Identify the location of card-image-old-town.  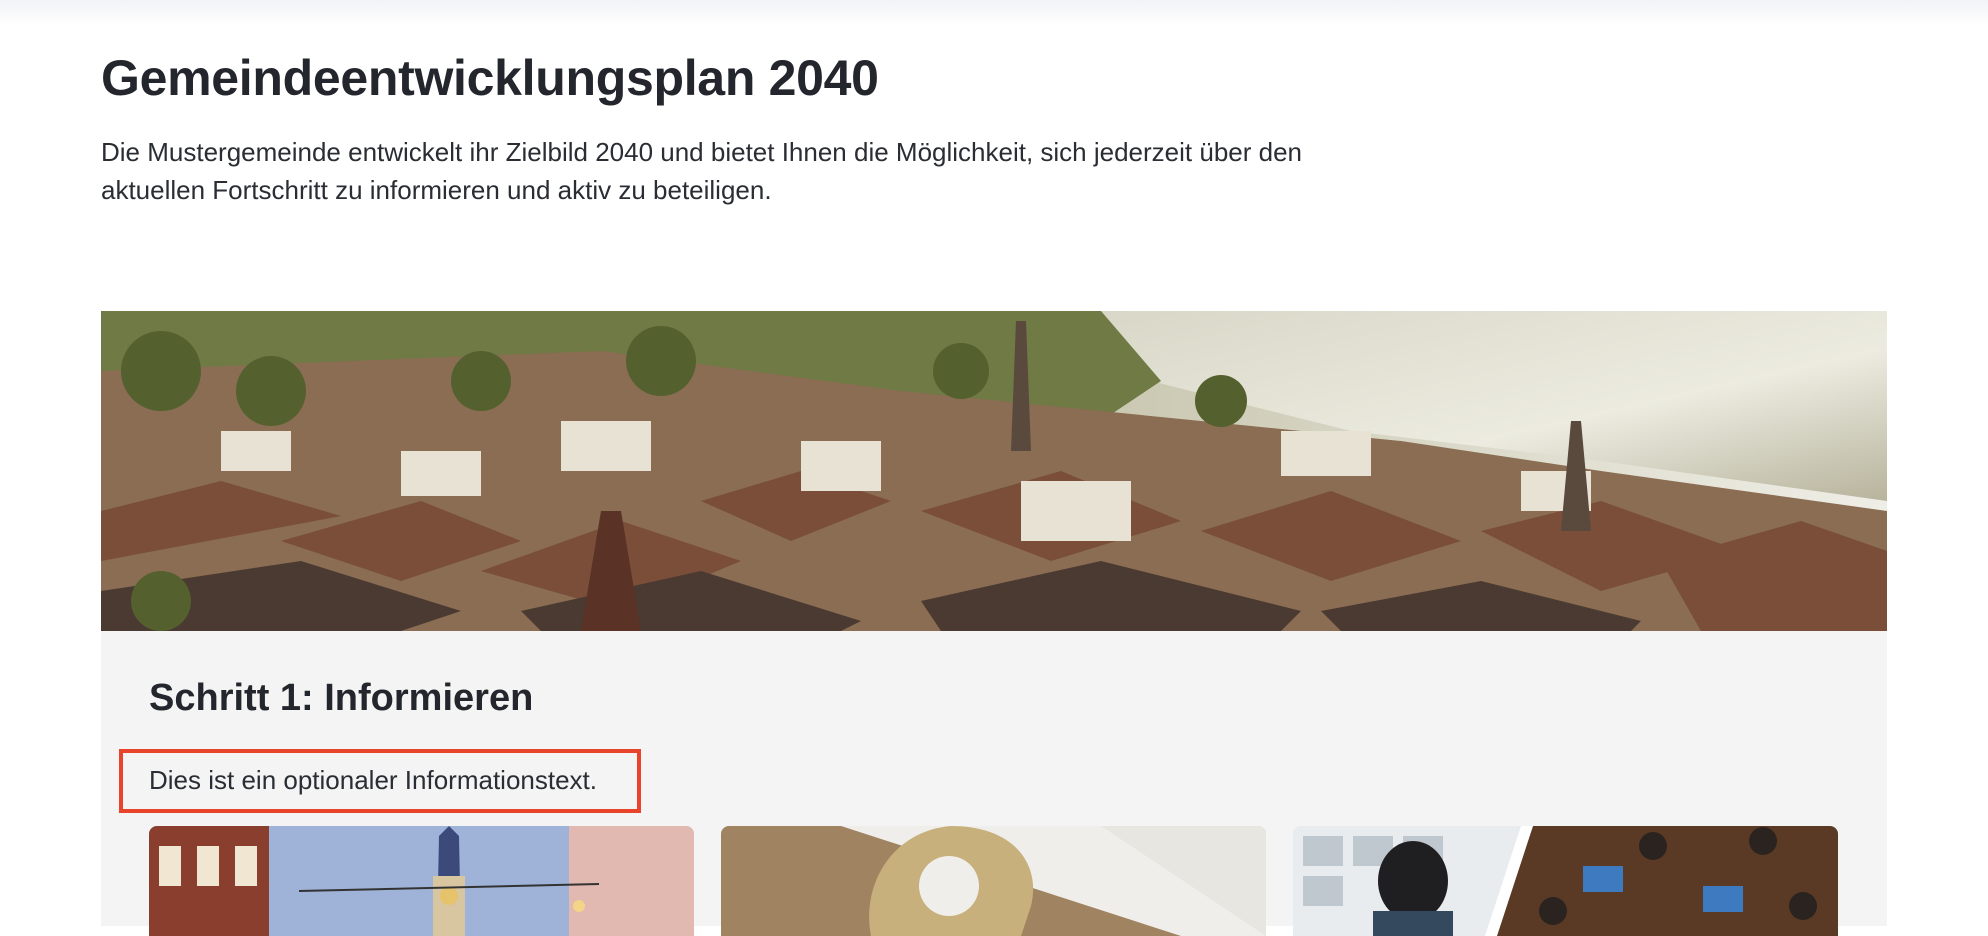
(421, 881).